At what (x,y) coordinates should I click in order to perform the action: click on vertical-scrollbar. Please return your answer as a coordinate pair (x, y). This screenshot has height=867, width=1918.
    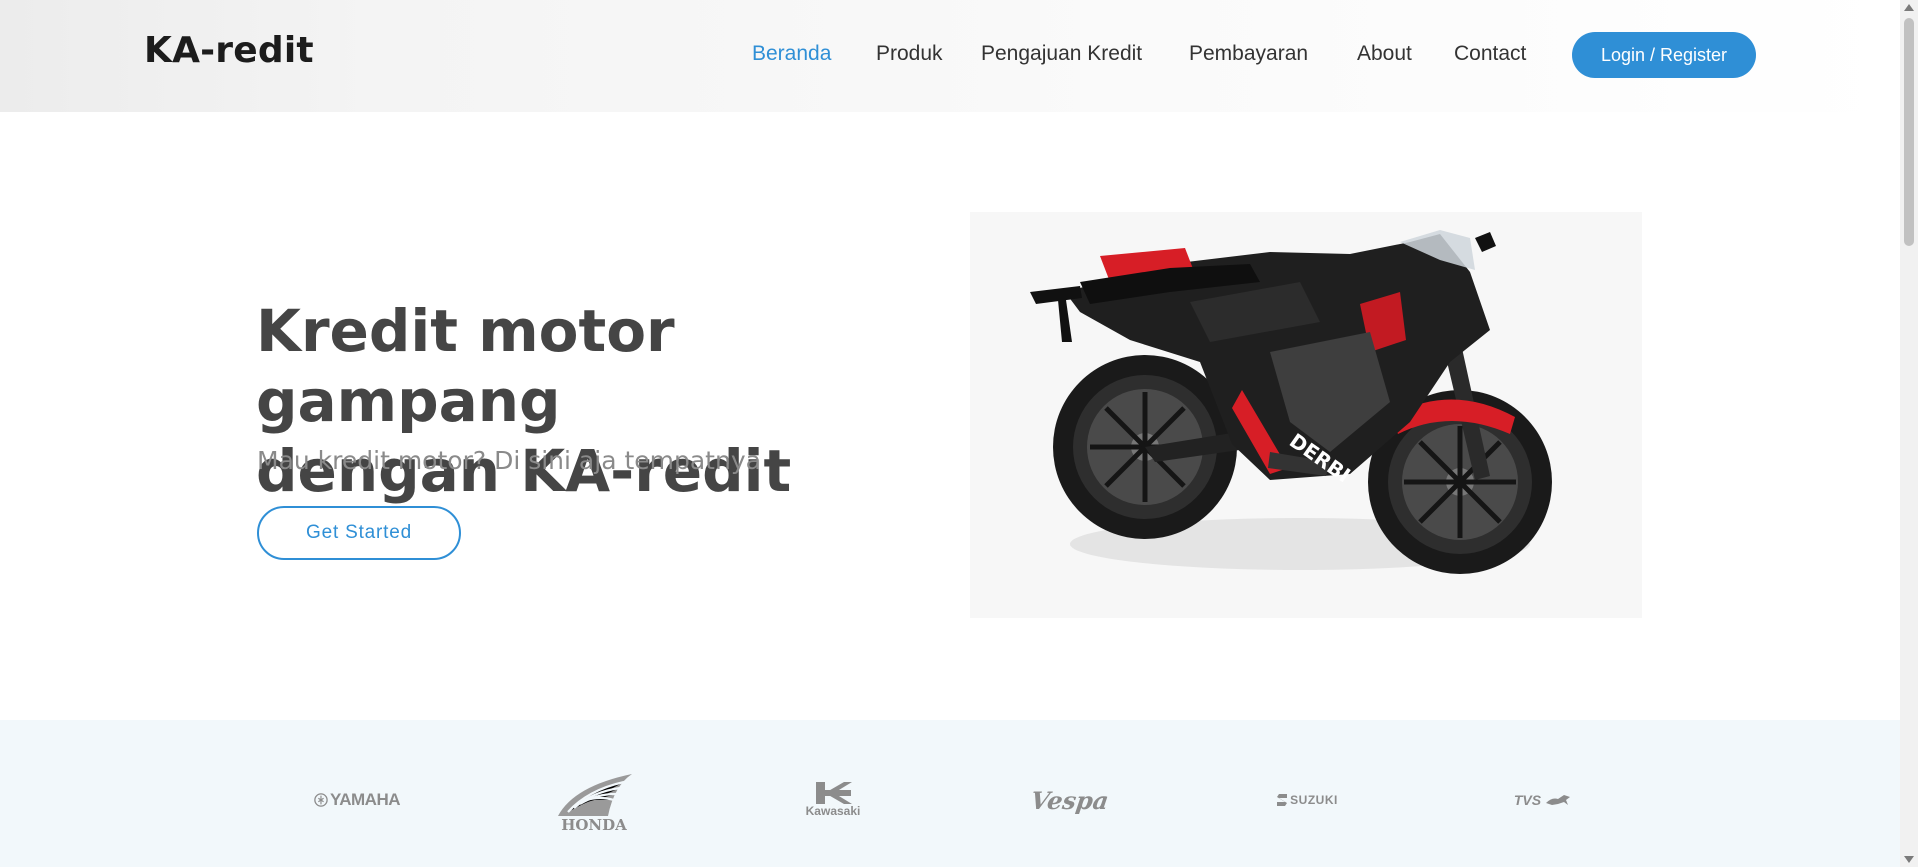
    Looking at the image, I should click on (1909, 433).